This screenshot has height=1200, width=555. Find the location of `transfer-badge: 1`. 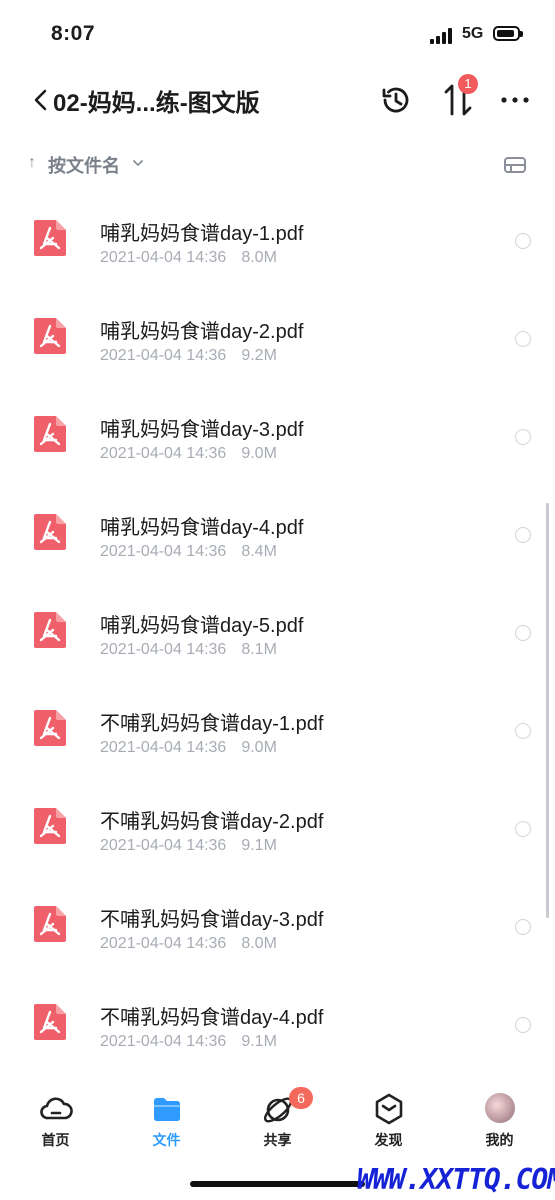

transfer-badge: 1 is located at coordinates (468, 84).